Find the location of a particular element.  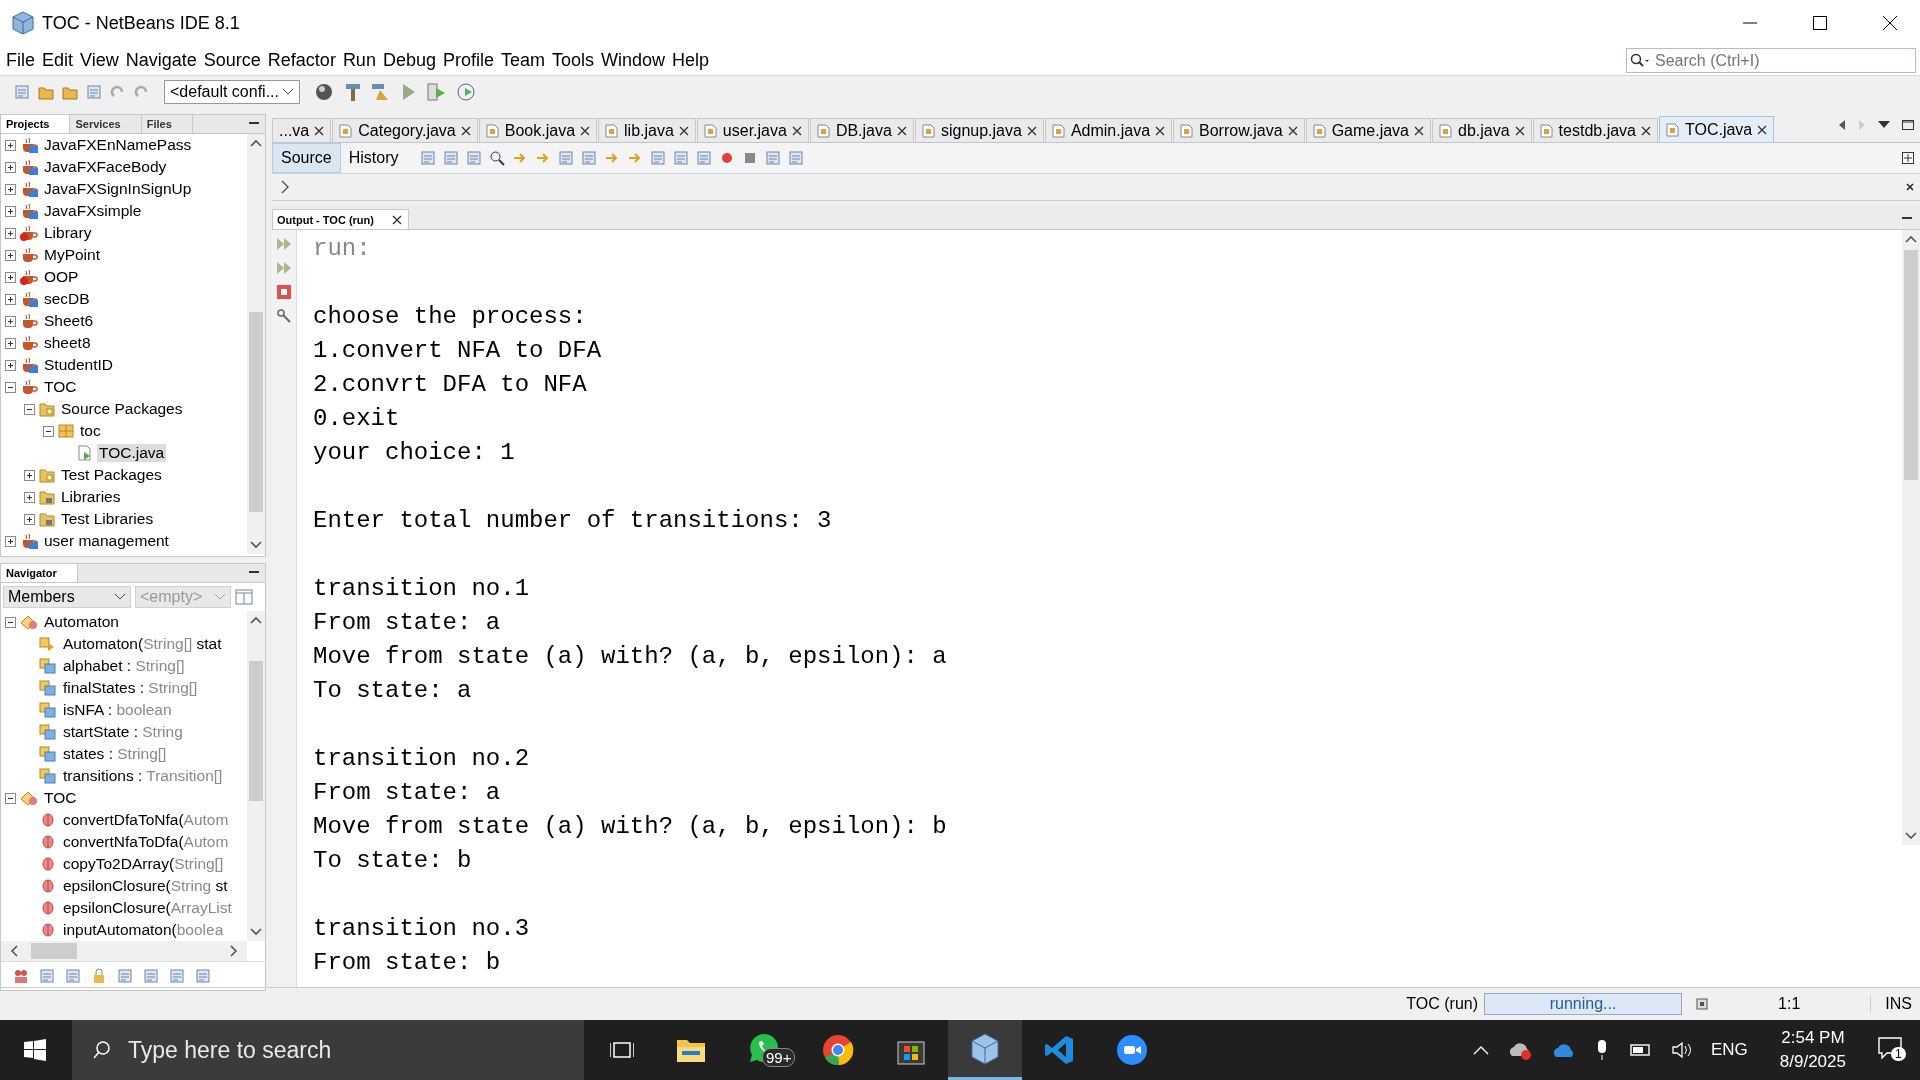

tree-item: JavaFXSignInSignUp is located at coordinates (118, 189).